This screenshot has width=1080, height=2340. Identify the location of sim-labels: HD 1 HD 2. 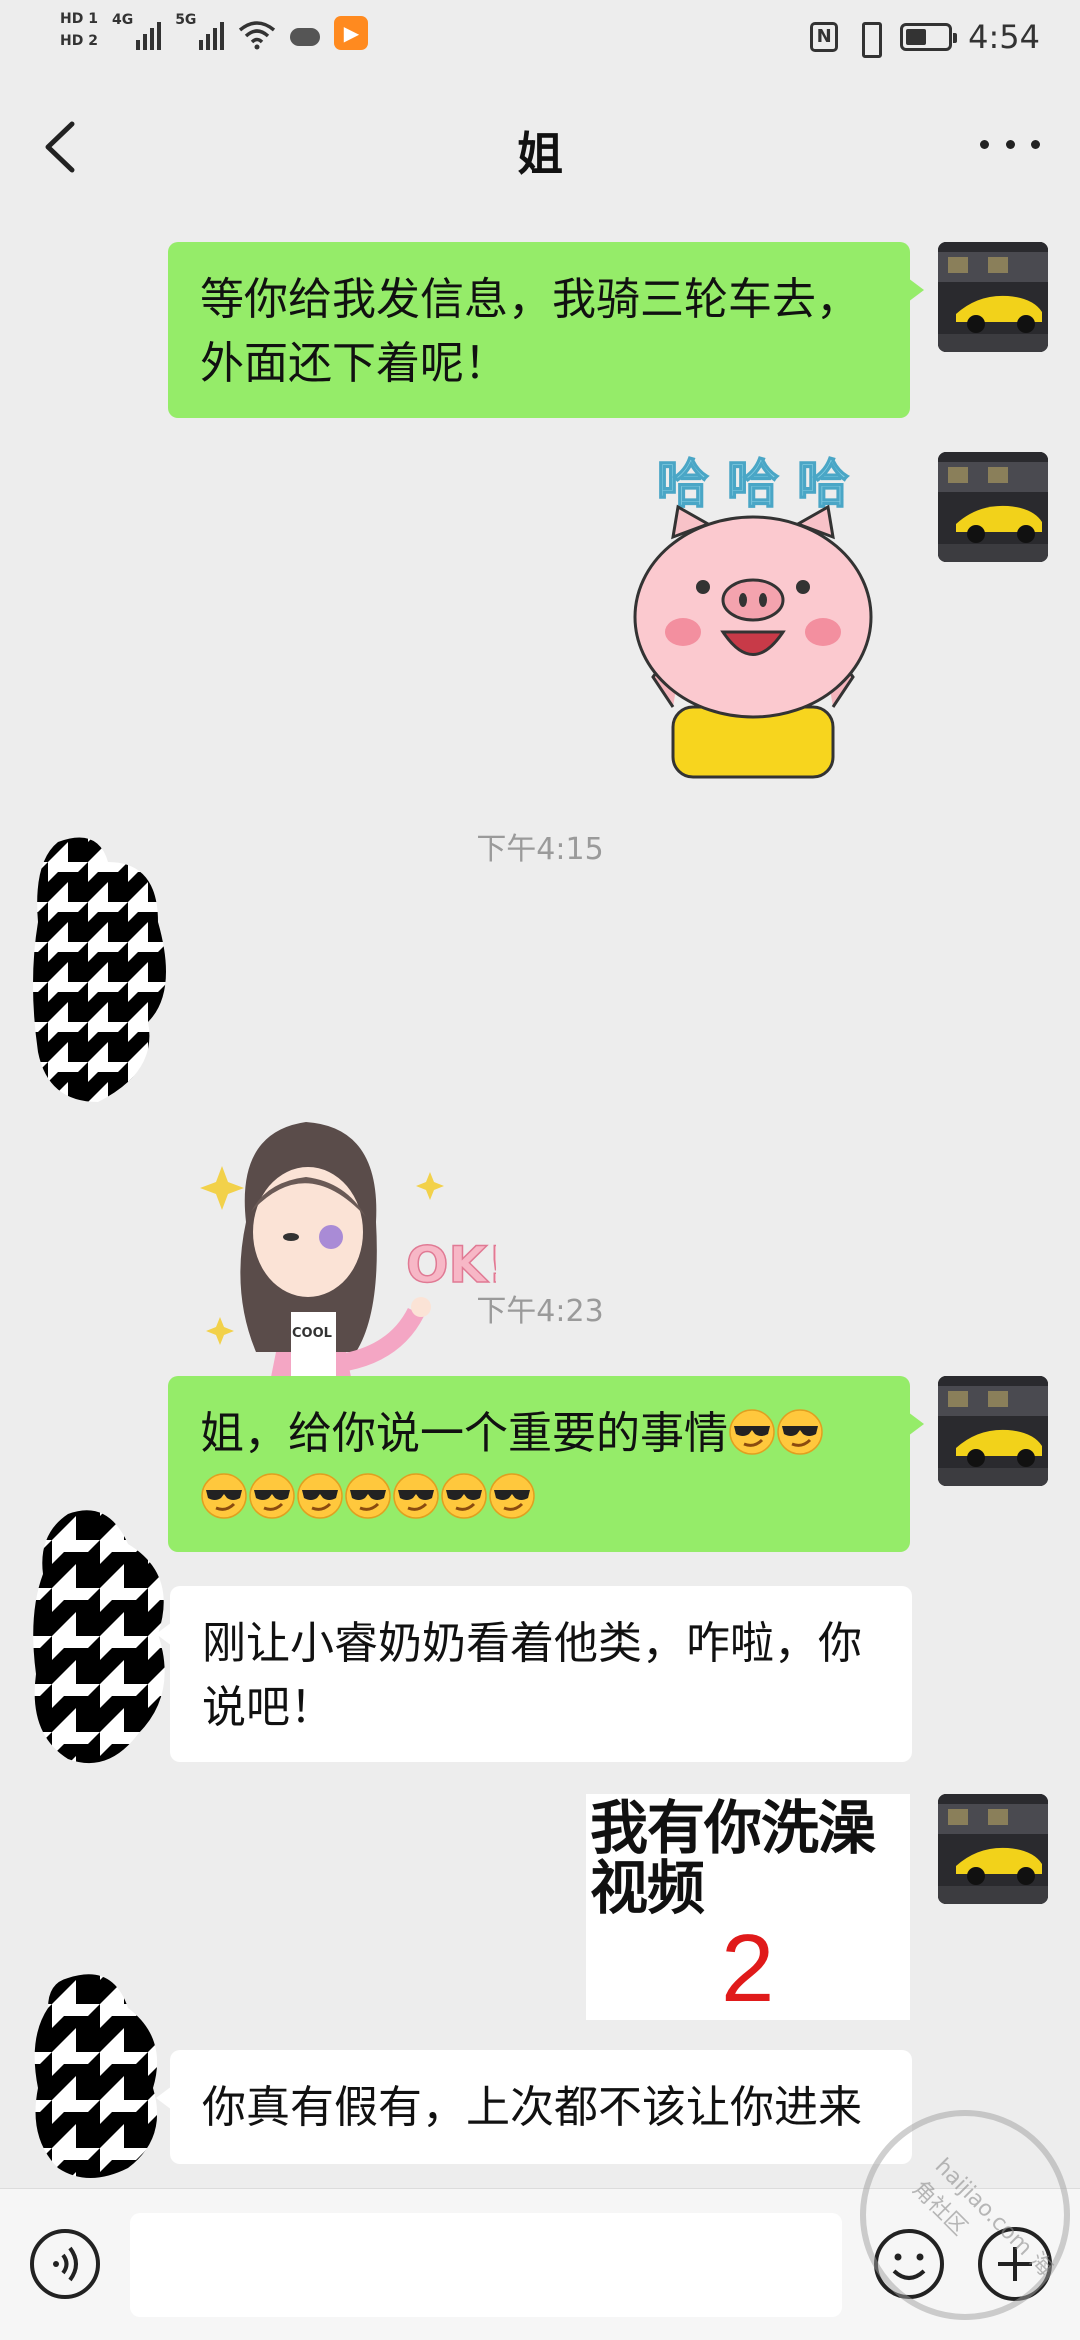
(79, 30).